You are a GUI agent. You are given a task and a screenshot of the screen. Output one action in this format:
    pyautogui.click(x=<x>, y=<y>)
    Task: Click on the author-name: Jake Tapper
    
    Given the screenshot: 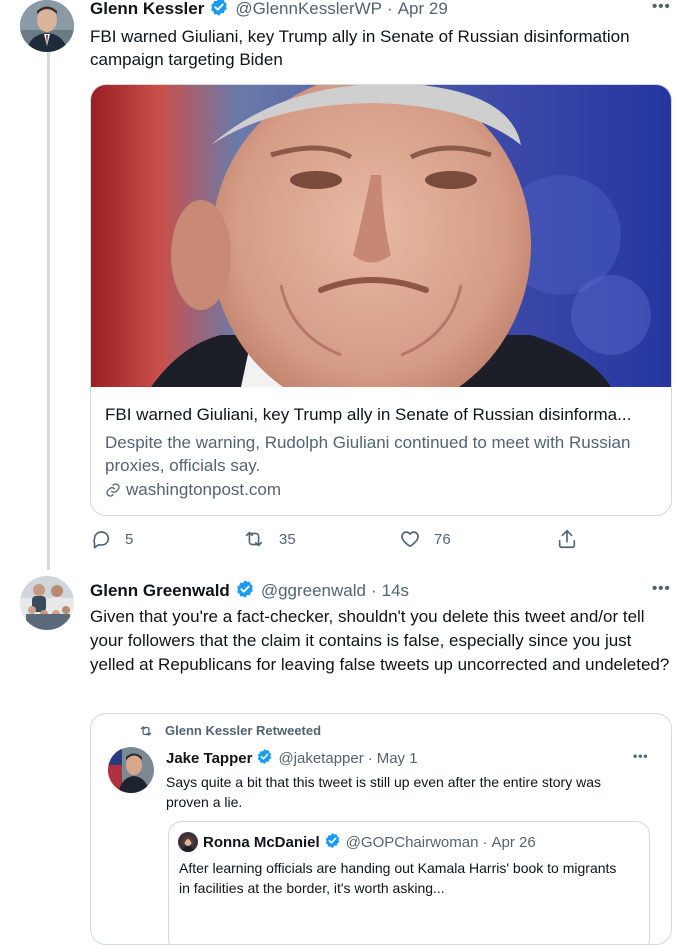 What is the action you would take?
    pyautogui.click(x=209, y=758)
    